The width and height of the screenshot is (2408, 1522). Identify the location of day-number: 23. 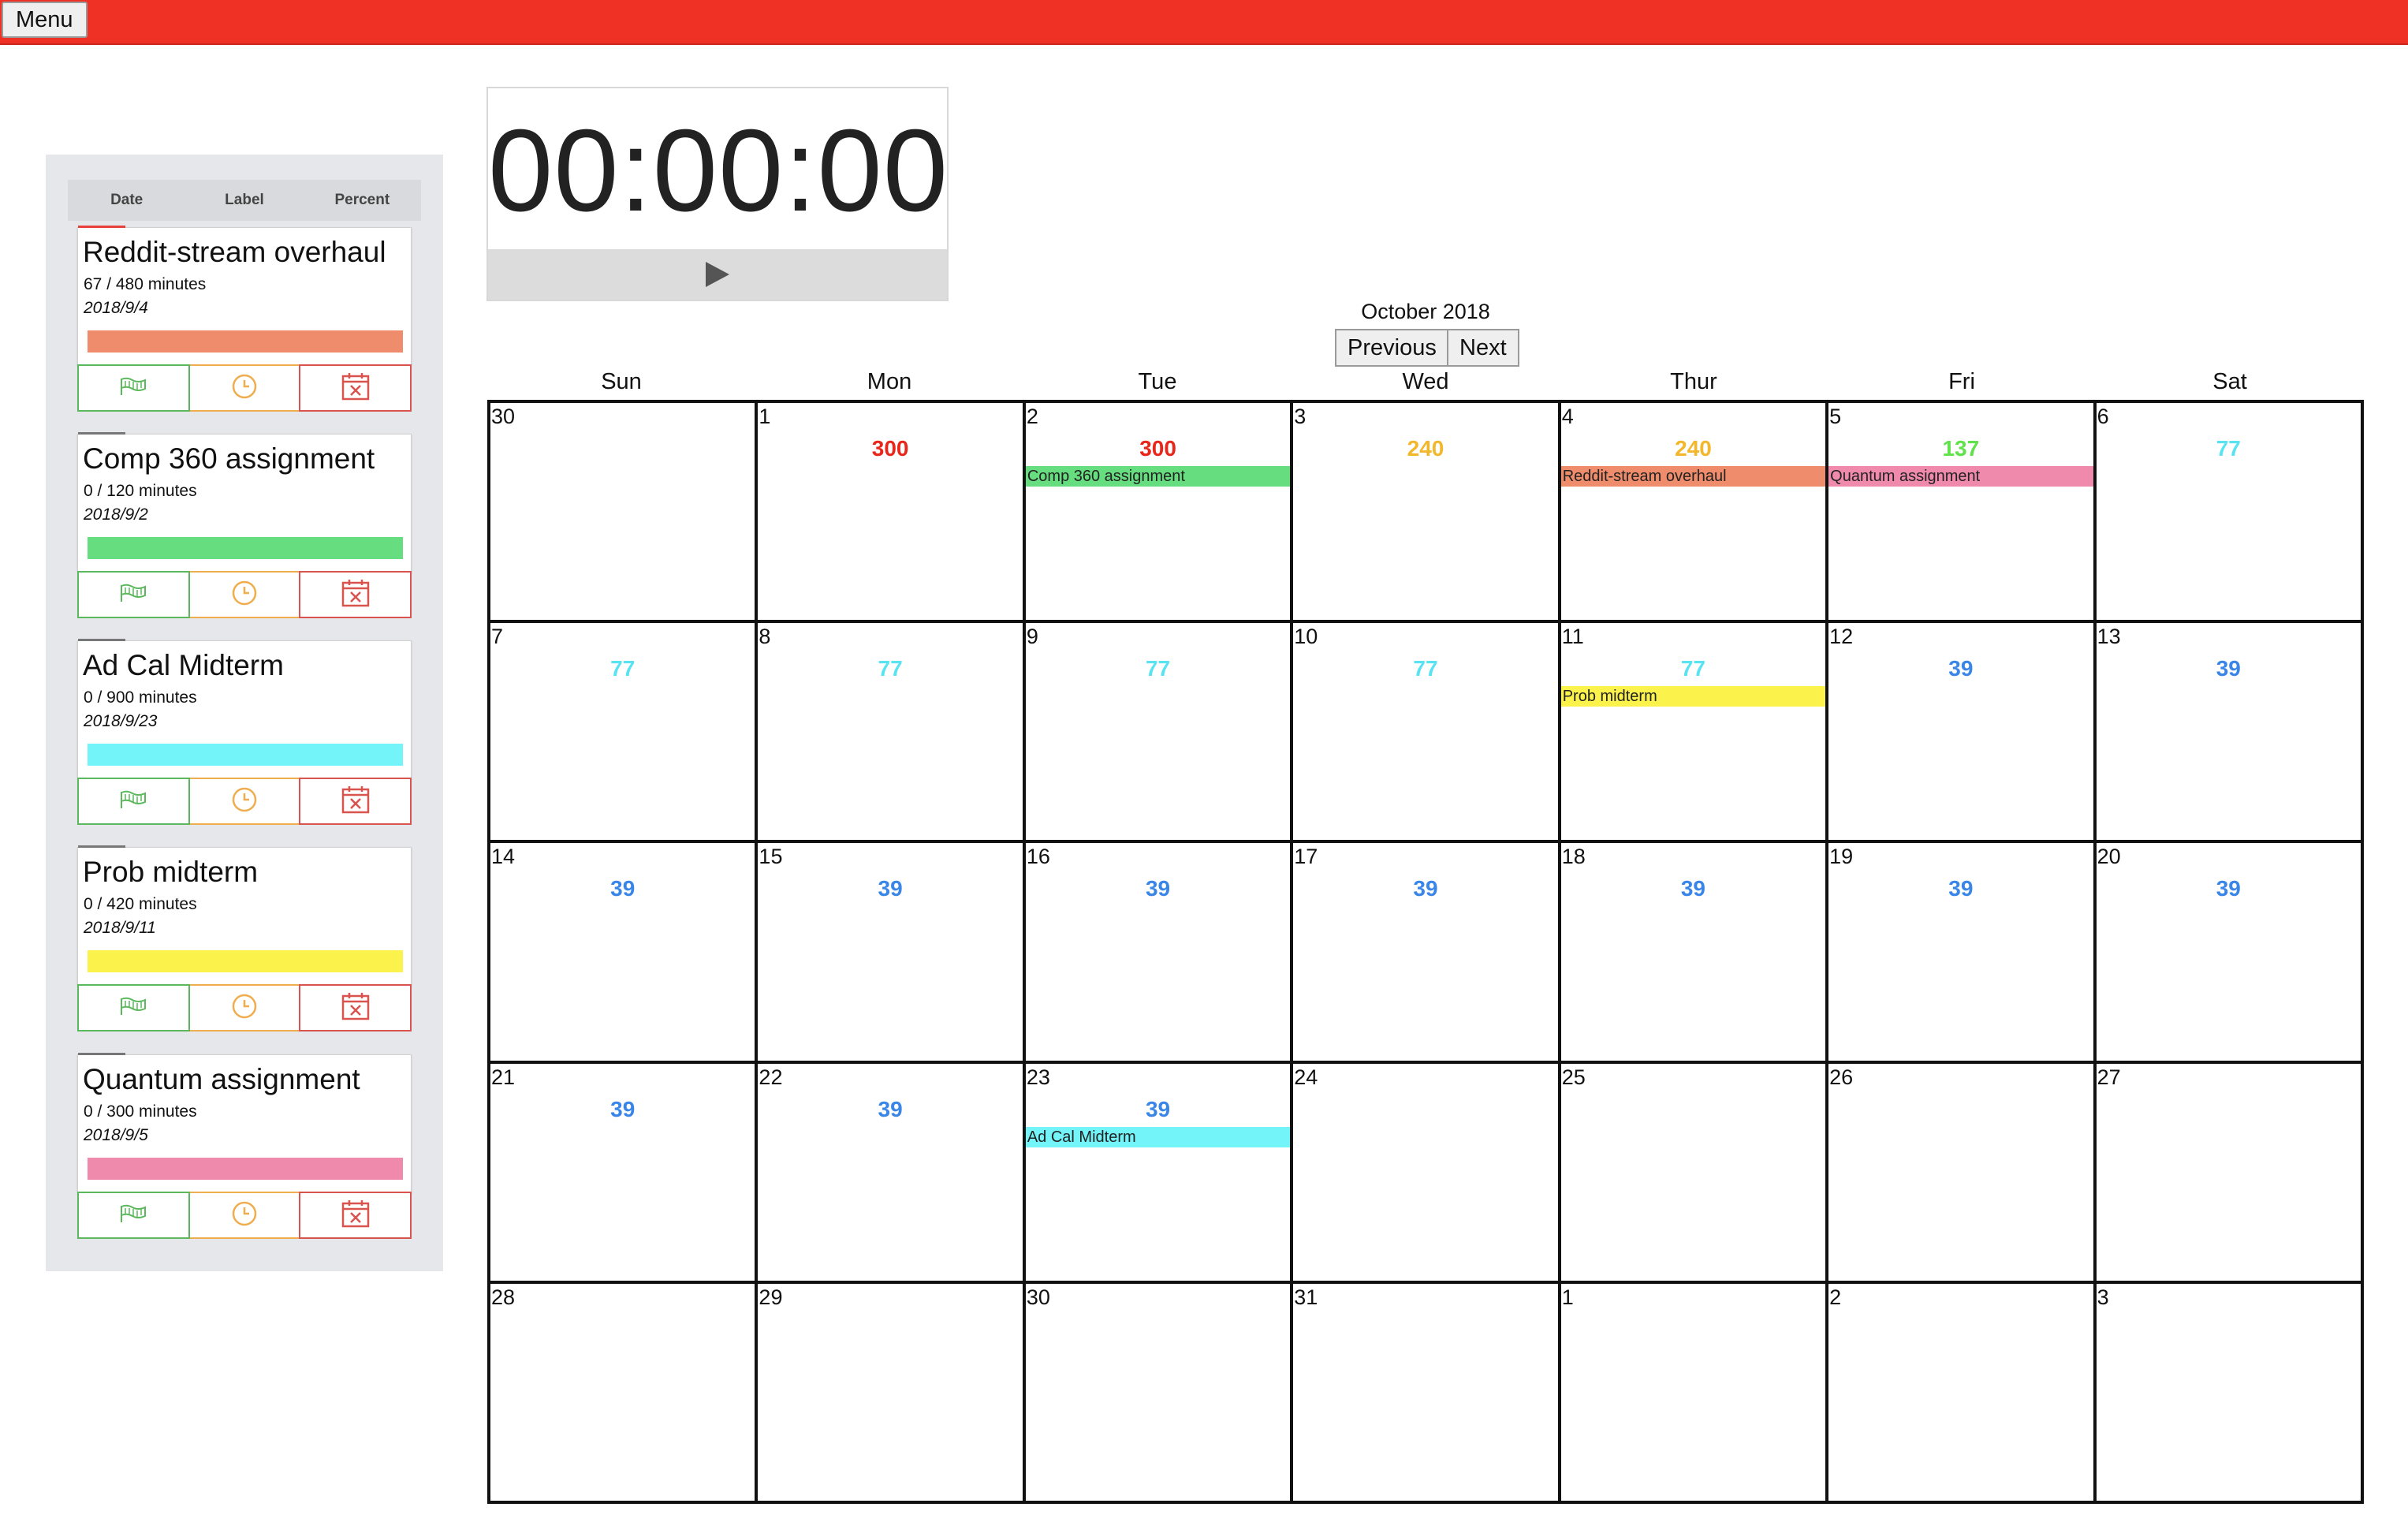
(1038, 1077).